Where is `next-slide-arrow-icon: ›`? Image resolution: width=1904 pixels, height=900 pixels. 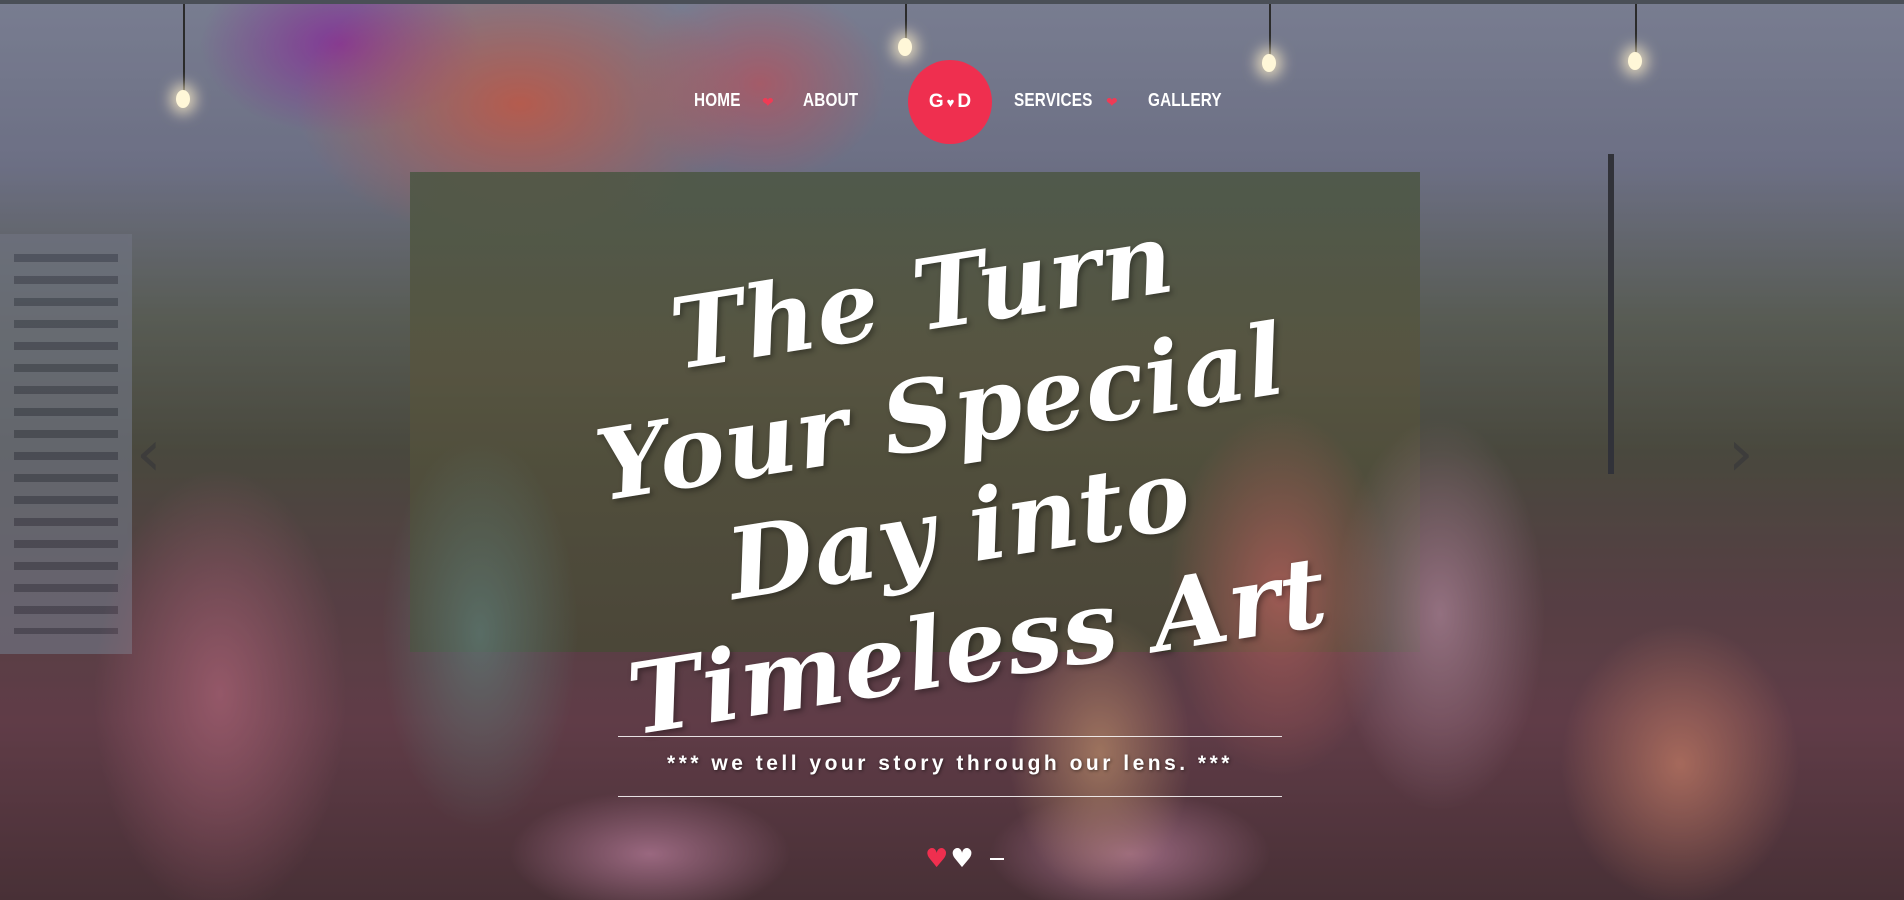
next-slide-arrow-icon: › is located at coordinates (1741, 454).